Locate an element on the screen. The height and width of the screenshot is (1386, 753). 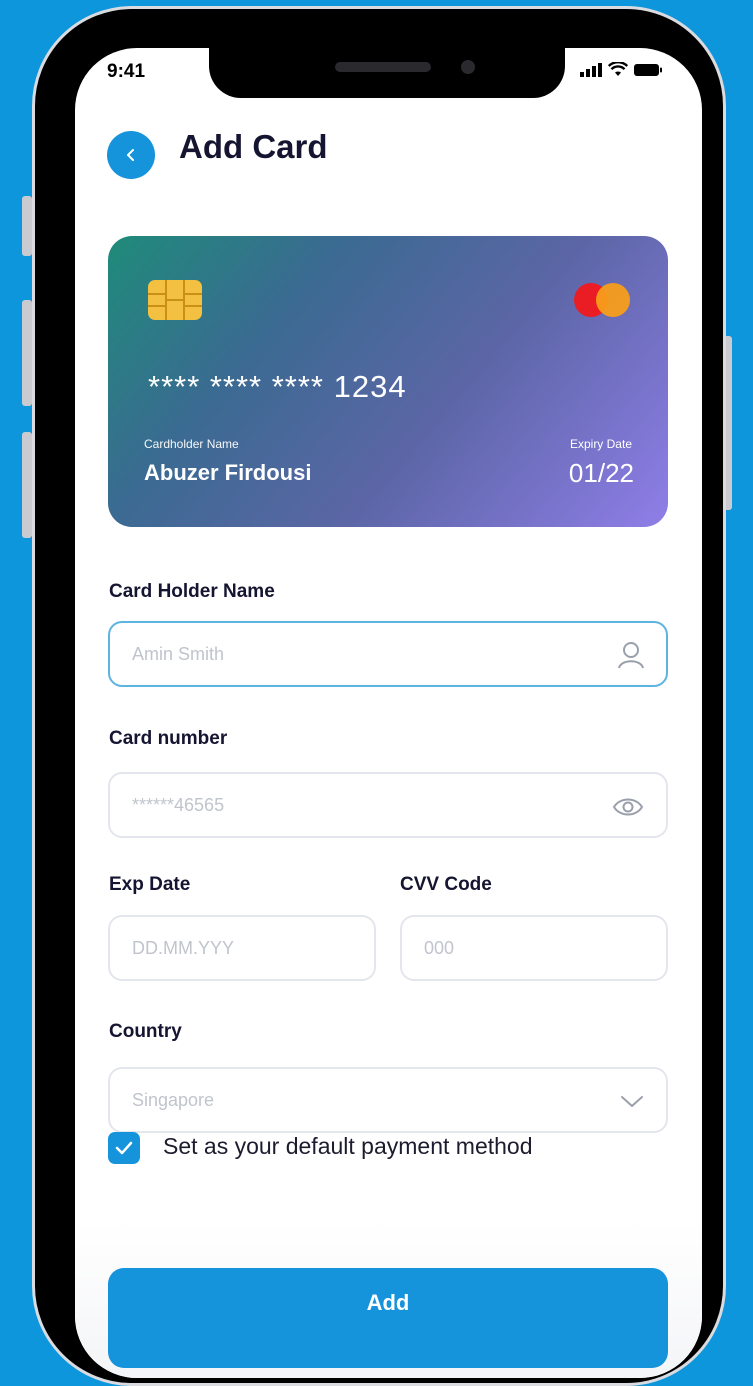
battery-icon is located at coordinates (648, 69).